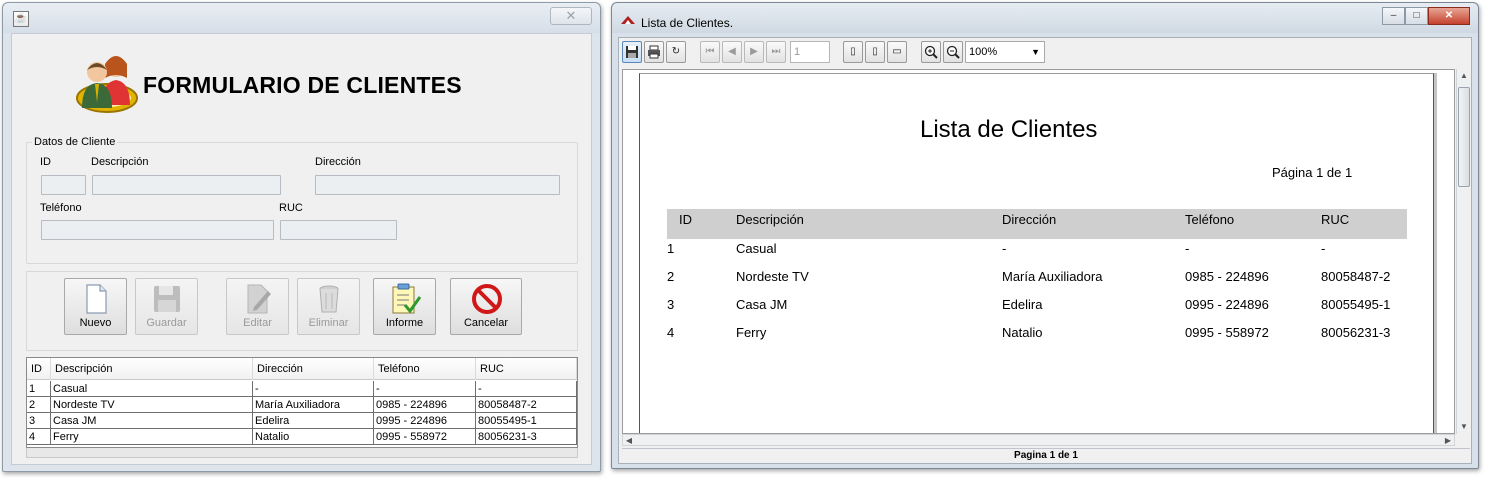 The image size is (1491, 479). Describe the element at coordinates (166, 306) in the screenshot. I see `guardar-button: Guardar` at that location.